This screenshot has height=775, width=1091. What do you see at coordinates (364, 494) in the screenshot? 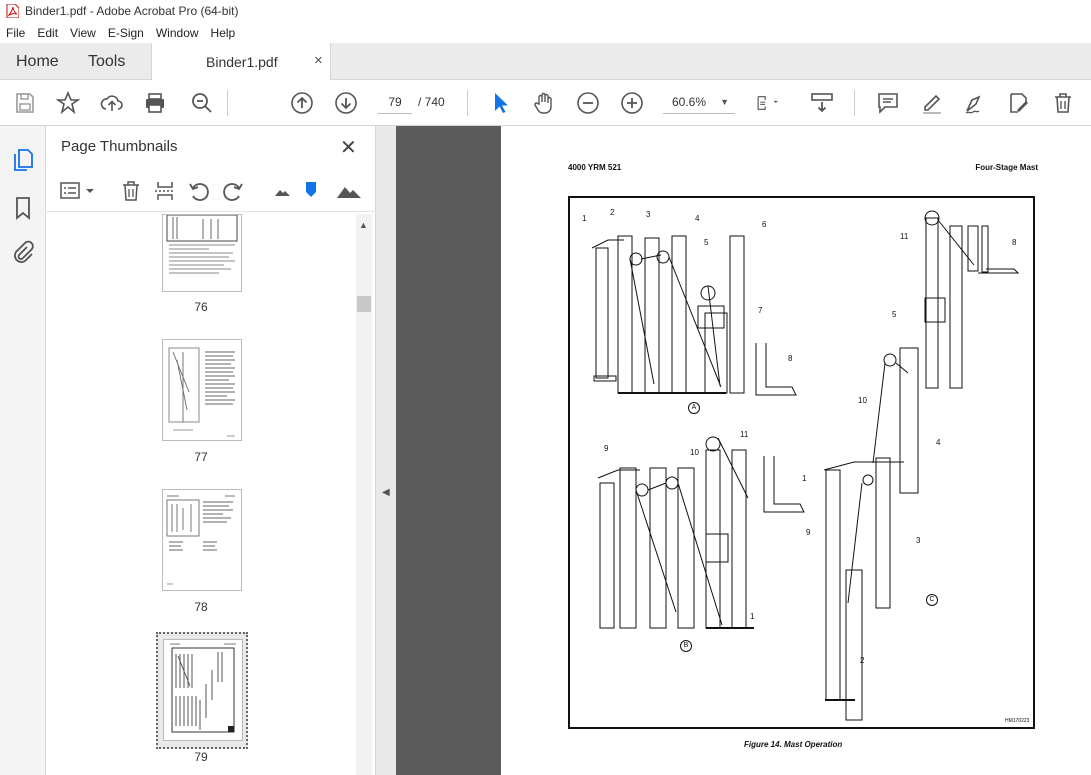
I see `thumbnail-scrollbar: ▲` at bounding box center [364, 494].